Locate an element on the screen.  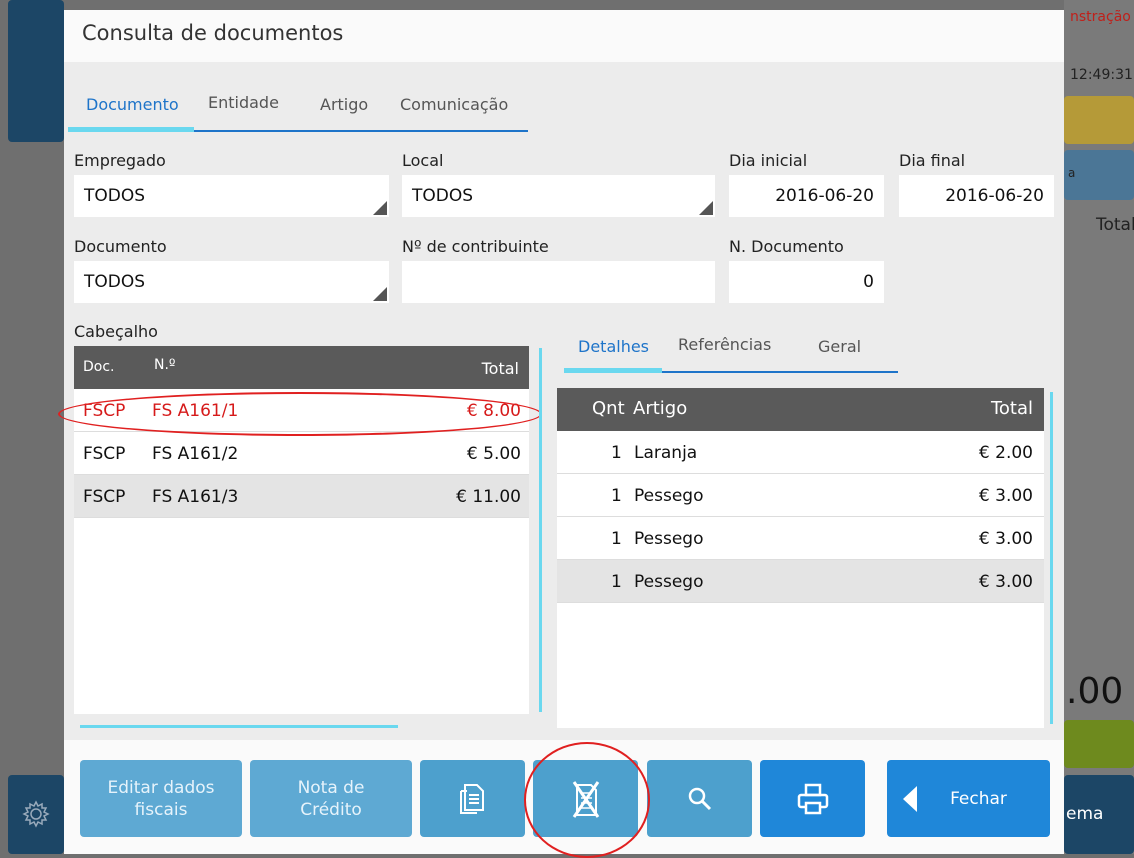
button-label: Crédito is located at coordinates (331, 809).